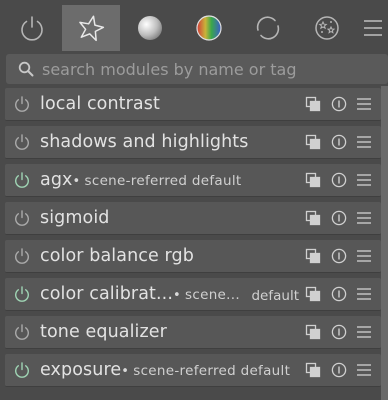  I want to click on tab-base-modules, so click(150, 28).